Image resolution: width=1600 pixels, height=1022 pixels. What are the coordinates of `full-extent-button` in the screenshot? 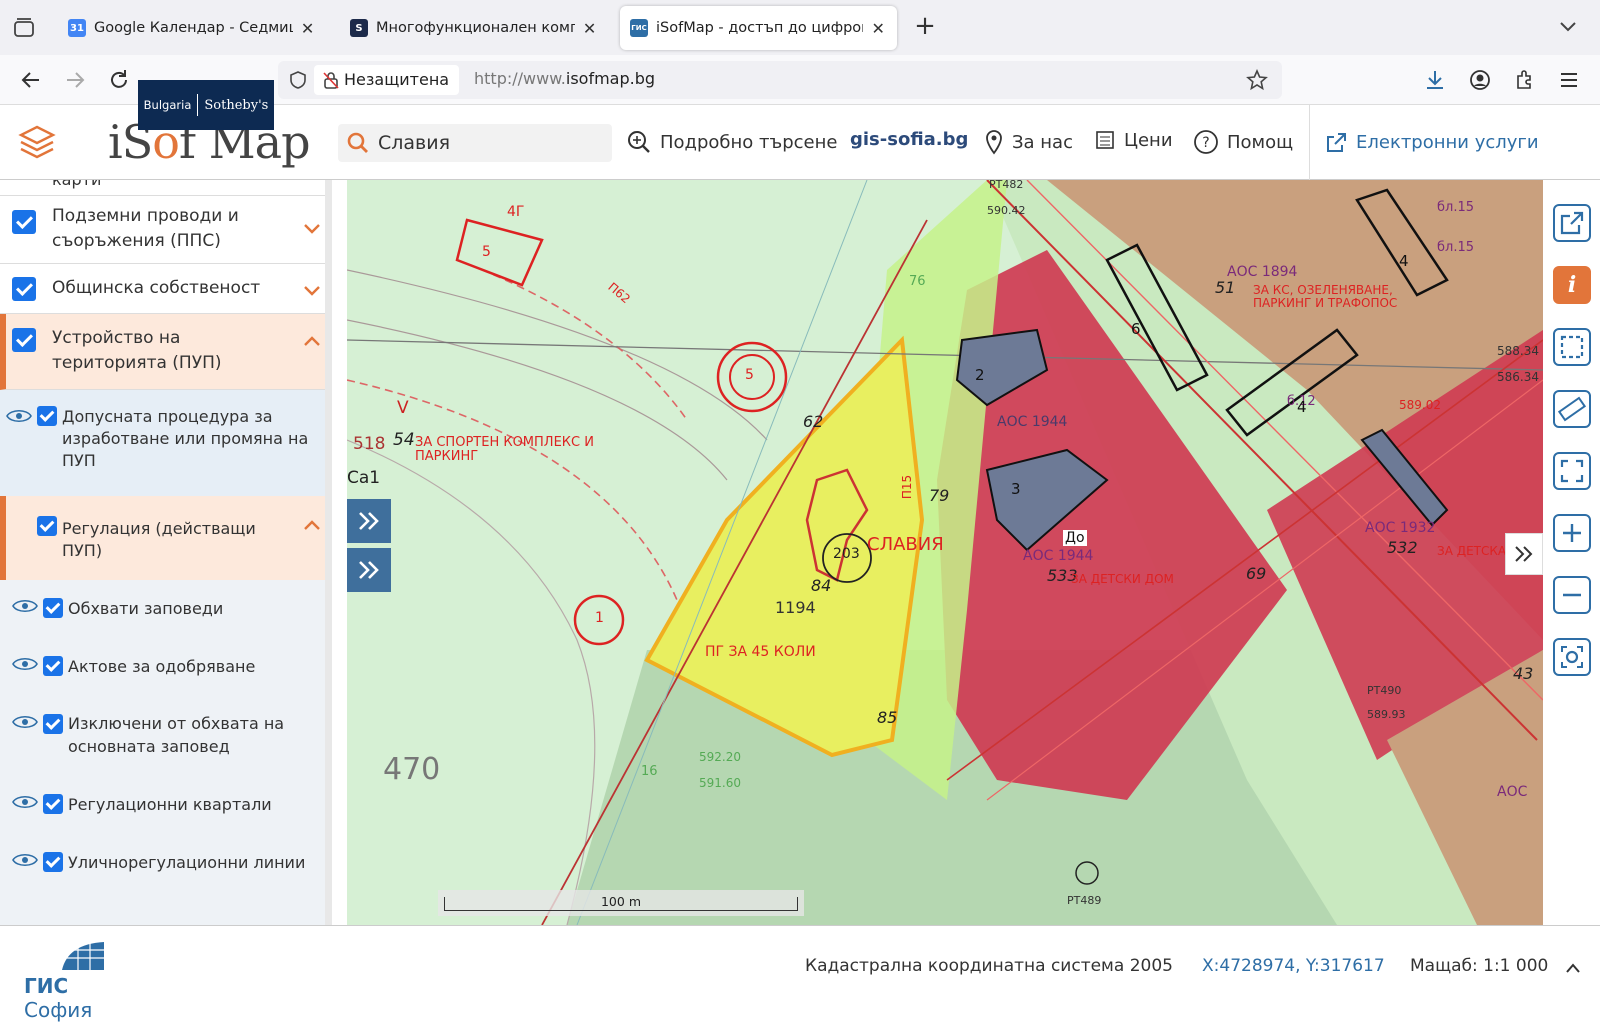 It's located at (1572, 471).